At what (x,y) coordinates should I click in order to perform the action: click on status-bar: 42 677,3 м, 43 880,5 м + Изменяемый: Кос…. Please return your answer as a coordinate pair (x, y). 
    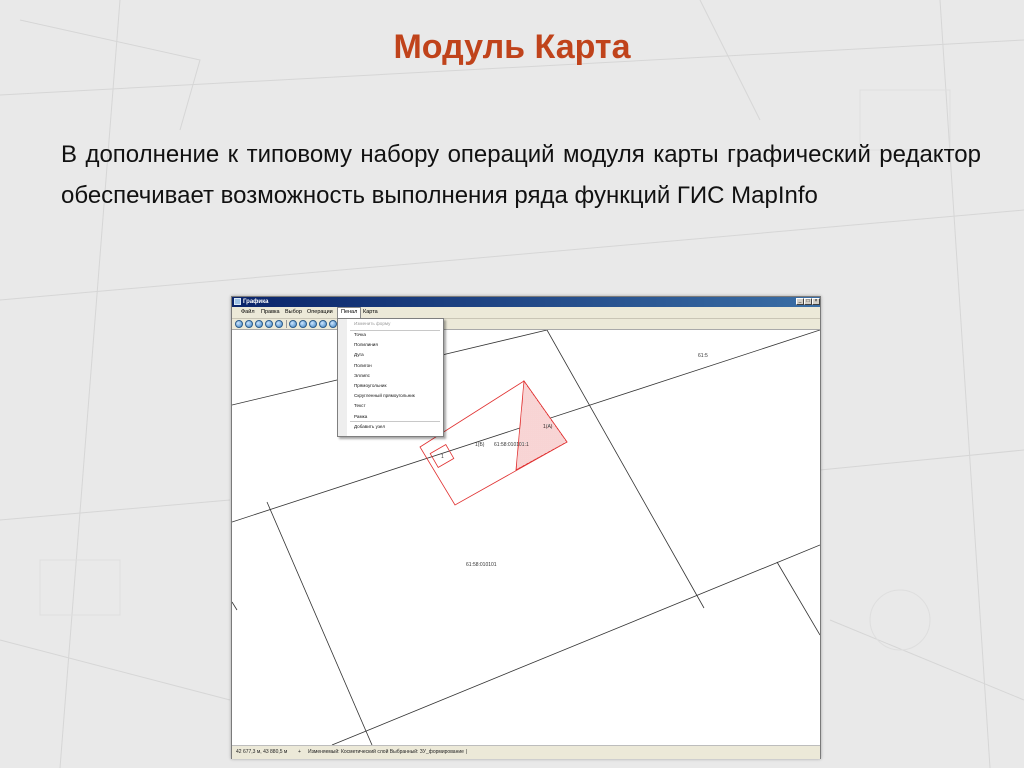
    Looking at the image, I should click on (526, 752).